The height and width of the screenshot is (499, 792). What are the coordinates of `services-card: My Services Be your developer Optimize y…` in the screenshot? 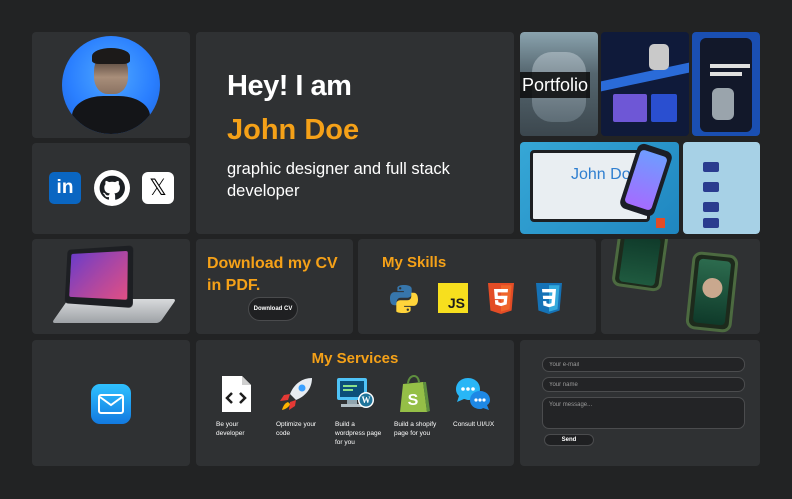 It's located at (355, 403).